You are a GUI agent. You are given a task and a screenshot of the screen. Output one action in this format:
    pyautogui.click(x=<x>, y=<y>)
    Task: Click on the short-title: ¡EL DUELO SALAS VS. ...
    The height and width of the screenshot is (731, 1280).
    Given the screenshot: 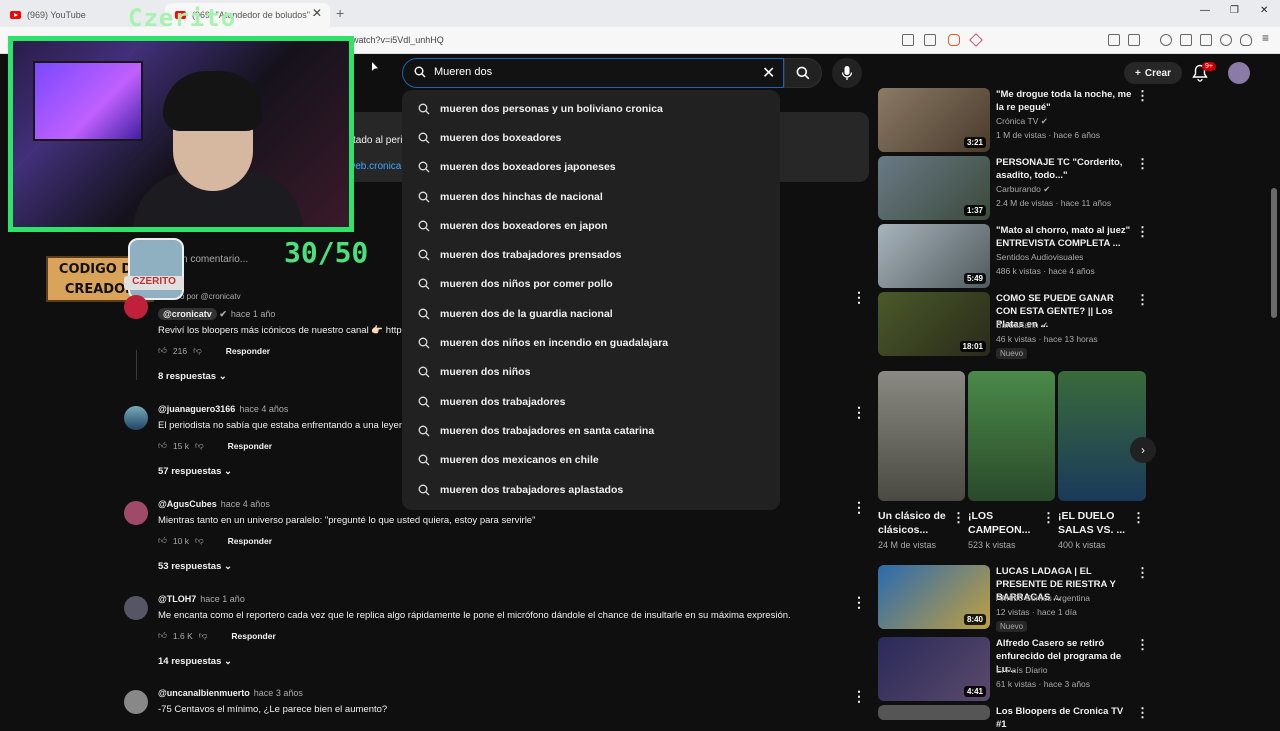 What is the action you would take?
    pyautogui.click(x=1093, y=523)
    